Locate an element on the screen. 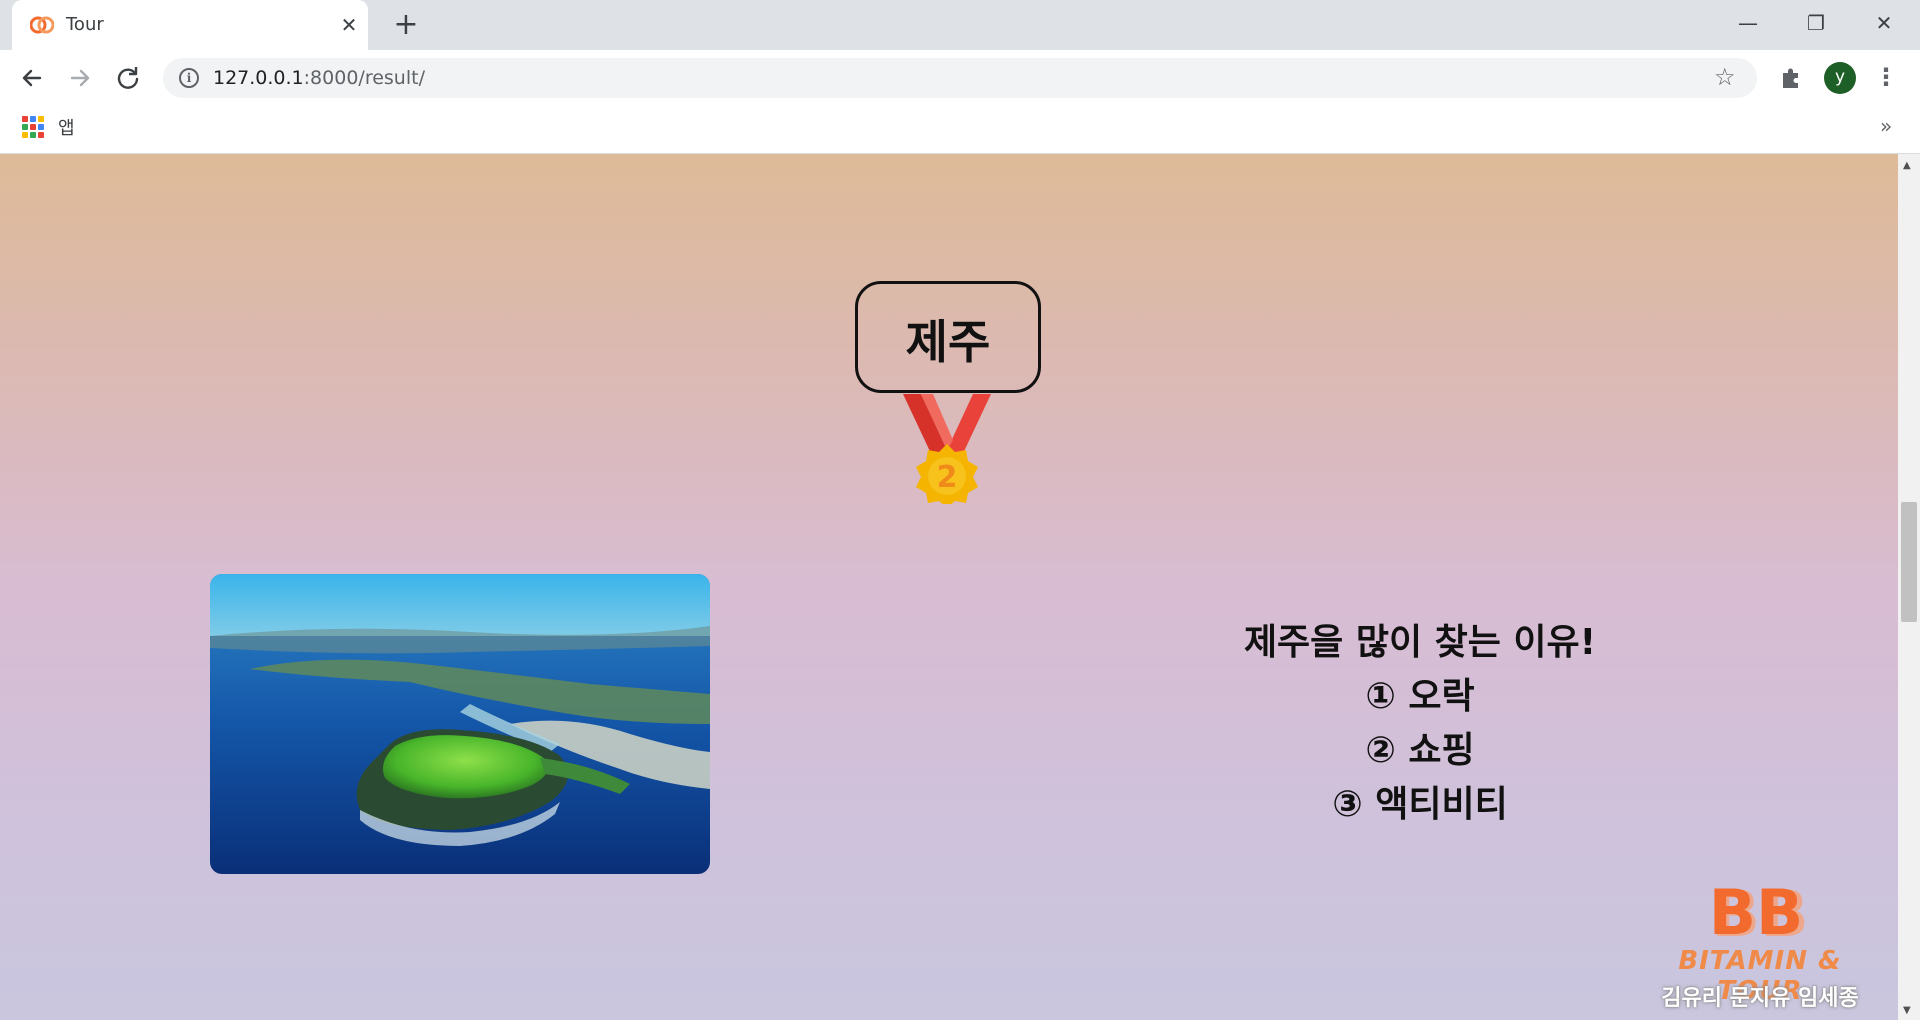  url-text: 127.0.0.1:8000/result/ is located at coordinates (319, 78).